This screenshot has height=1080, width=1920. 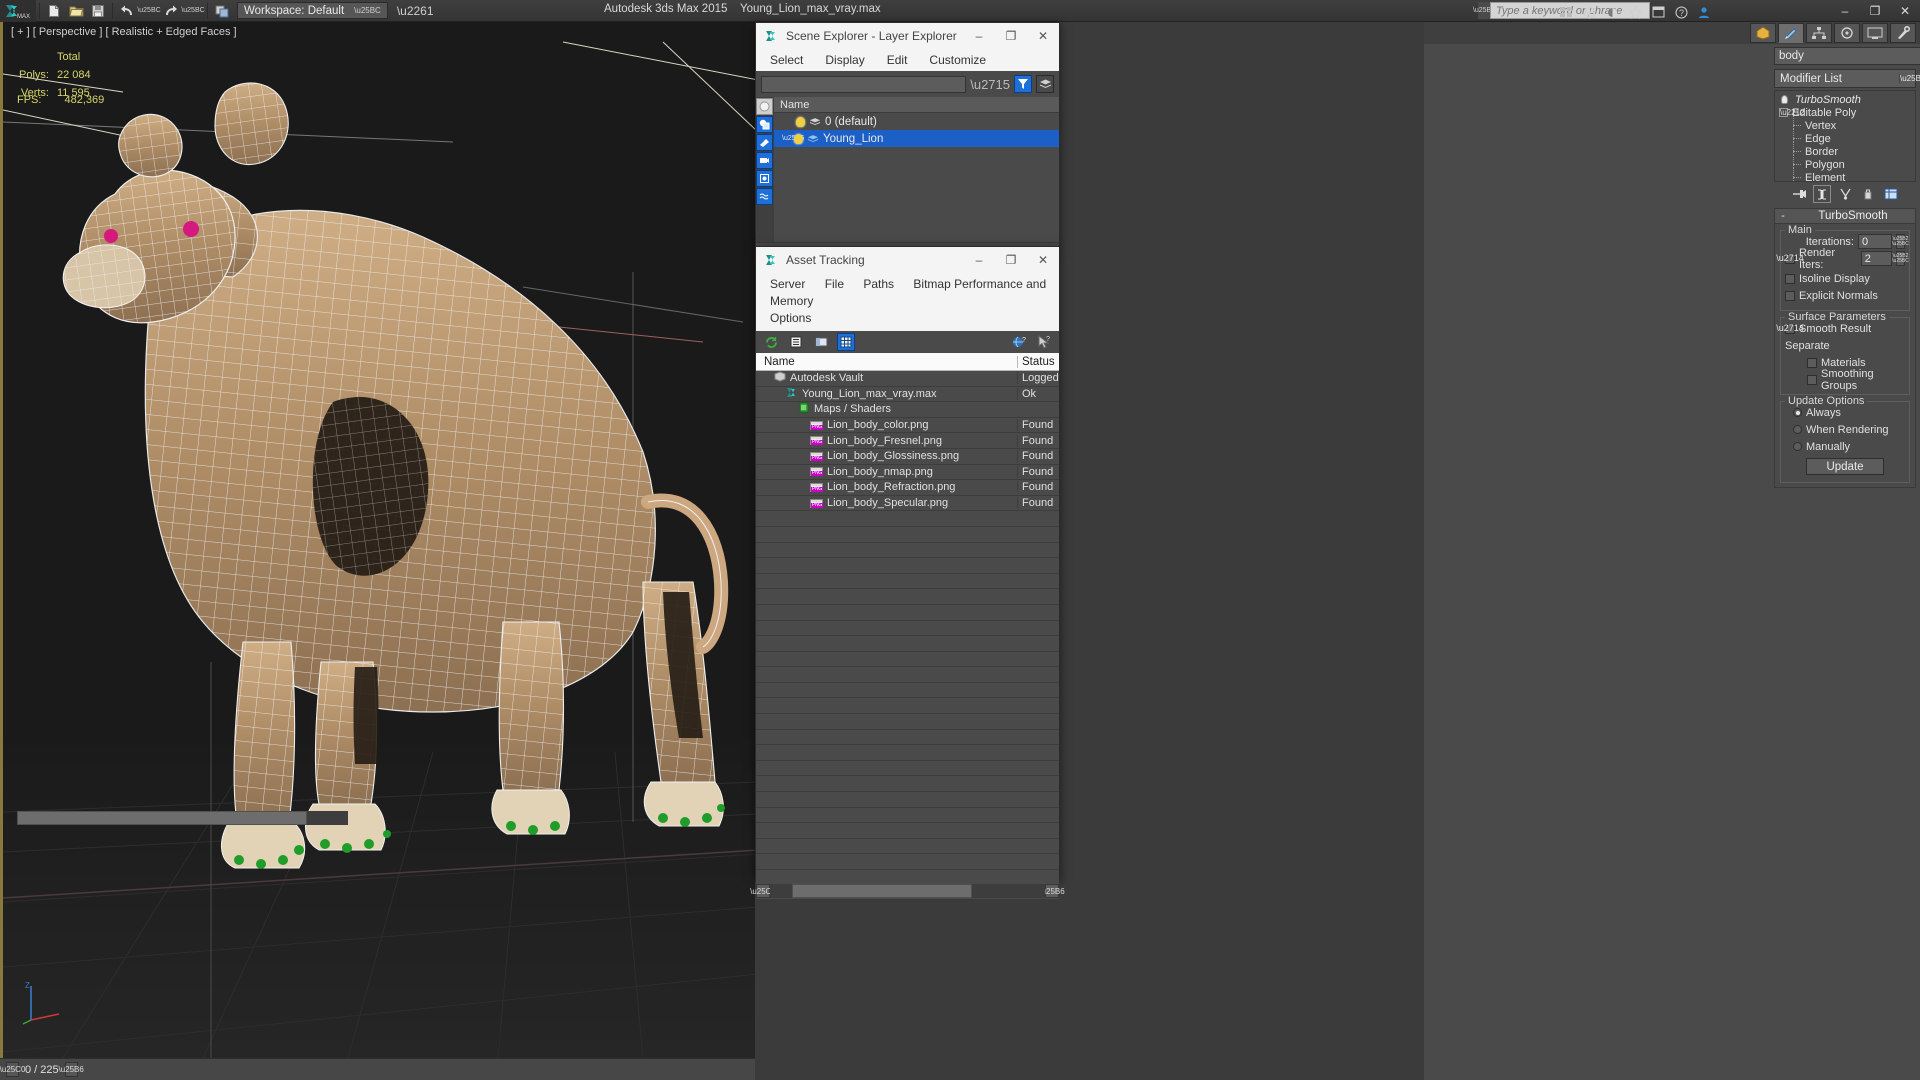 What do you see at coordinates (1845, 412) in the screenshot?
I see `update-always-row: Always` at bounding box center [1845, 412].